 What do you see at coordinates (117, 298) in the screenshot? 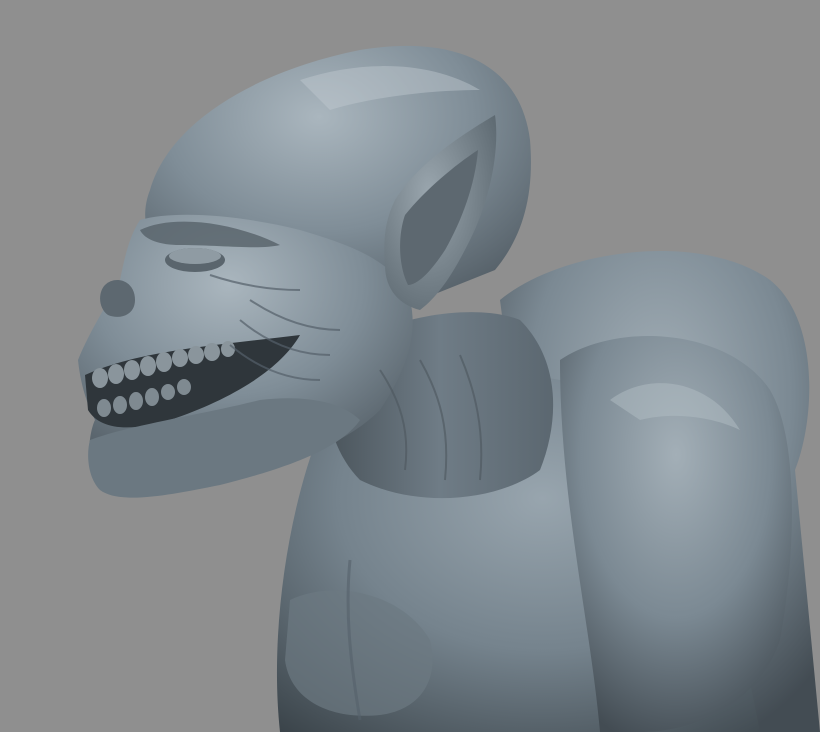
I see `nose` at bounding box center [117, 298].